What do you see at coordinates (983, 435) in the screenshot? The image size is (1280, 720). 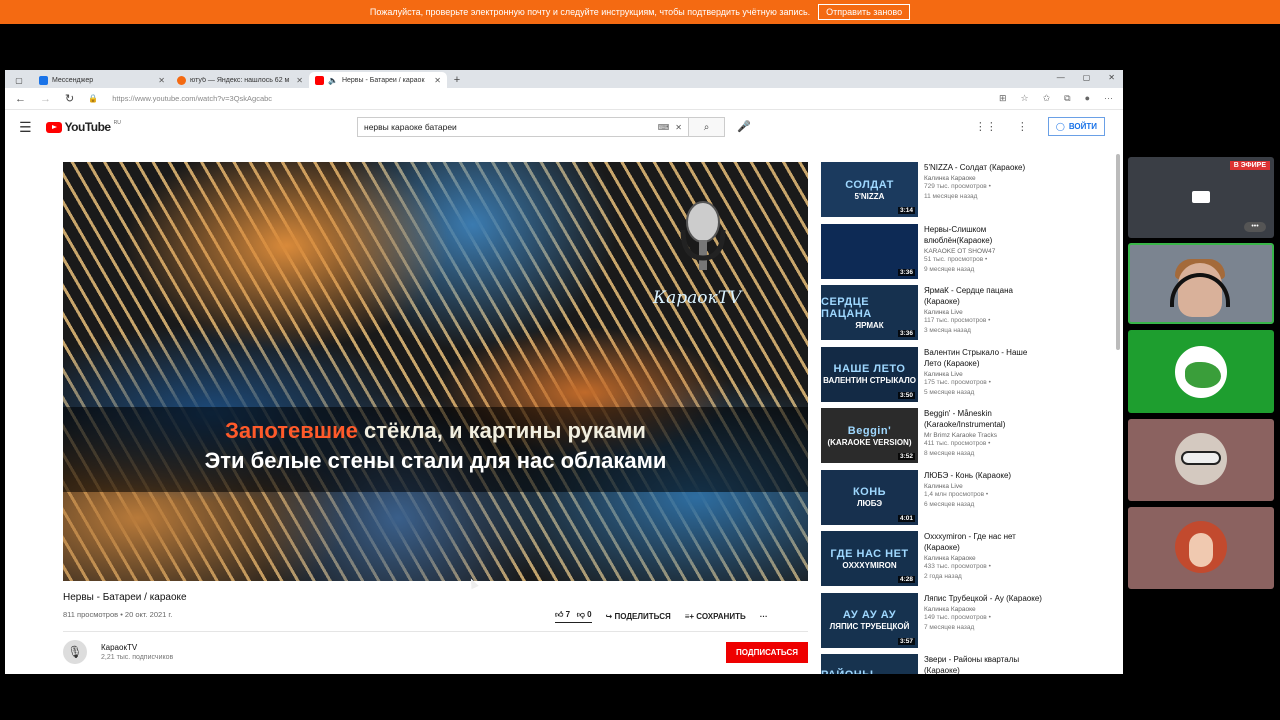 I see `rec-channel: Mr Brimz Karaoke Tracks` at bounding box center [983, 435].